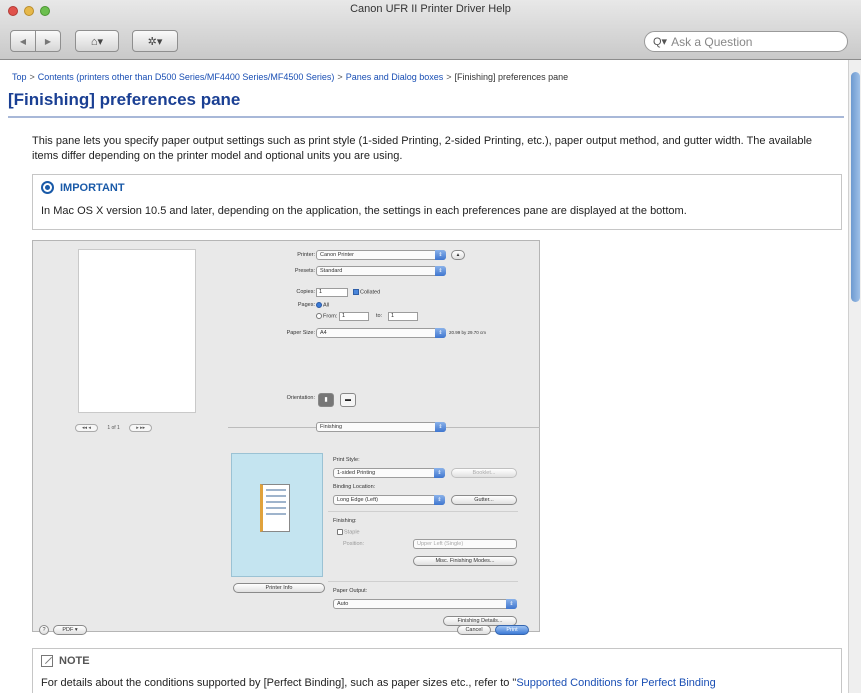  I want to click on breadcrumb-panes: Panes and Dialog boxes, so click(395, 77).